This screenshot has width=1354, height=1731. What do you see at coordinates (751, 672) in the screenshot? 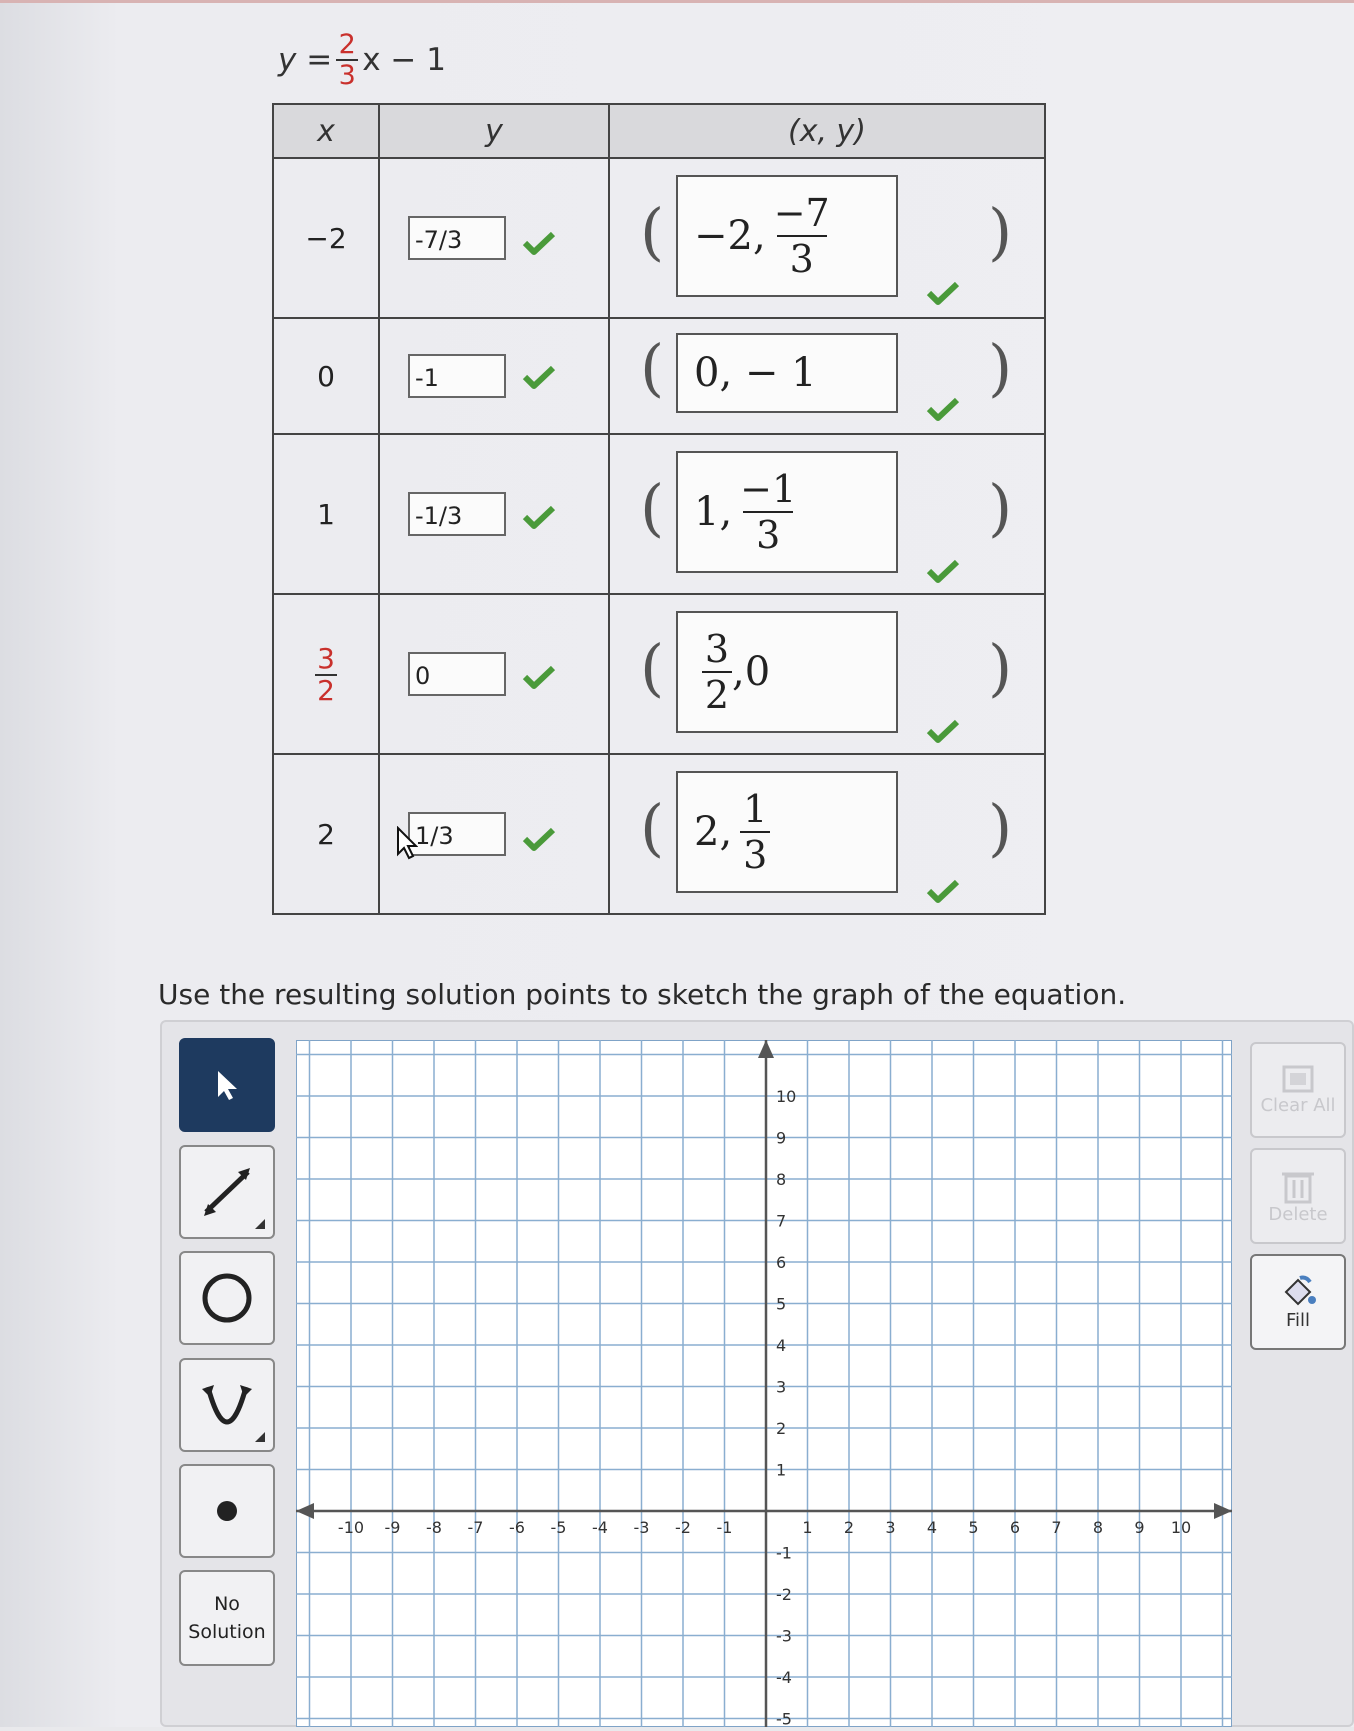
I see `point-tail: ,0` at bounding box center [751, 672].